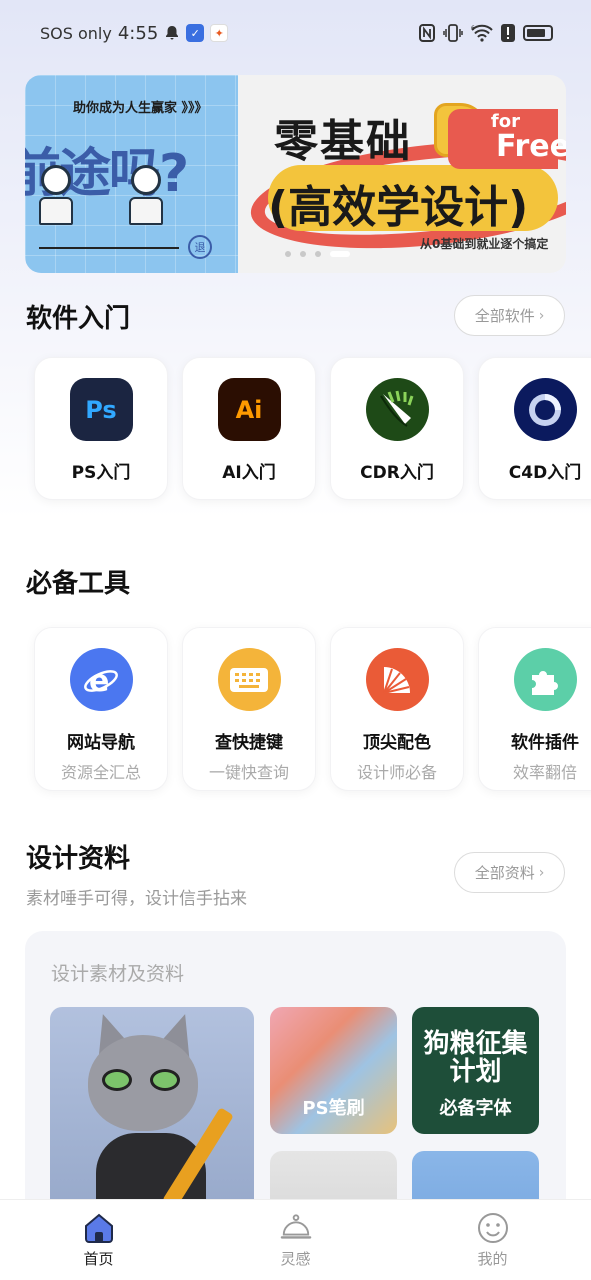  Describe the element at coordinates (101, 409) in the screenshot. I see `photoshop-icon: Ps` at that location.